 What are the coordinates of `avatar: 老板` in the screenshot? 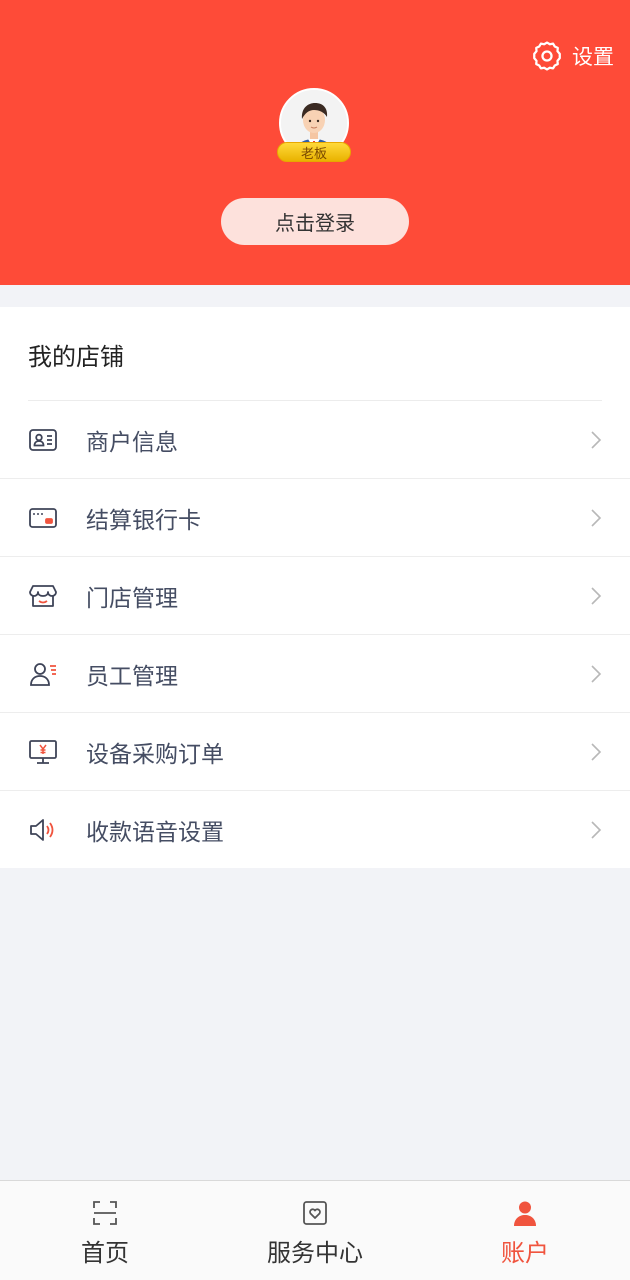 It's located at (314, 125).